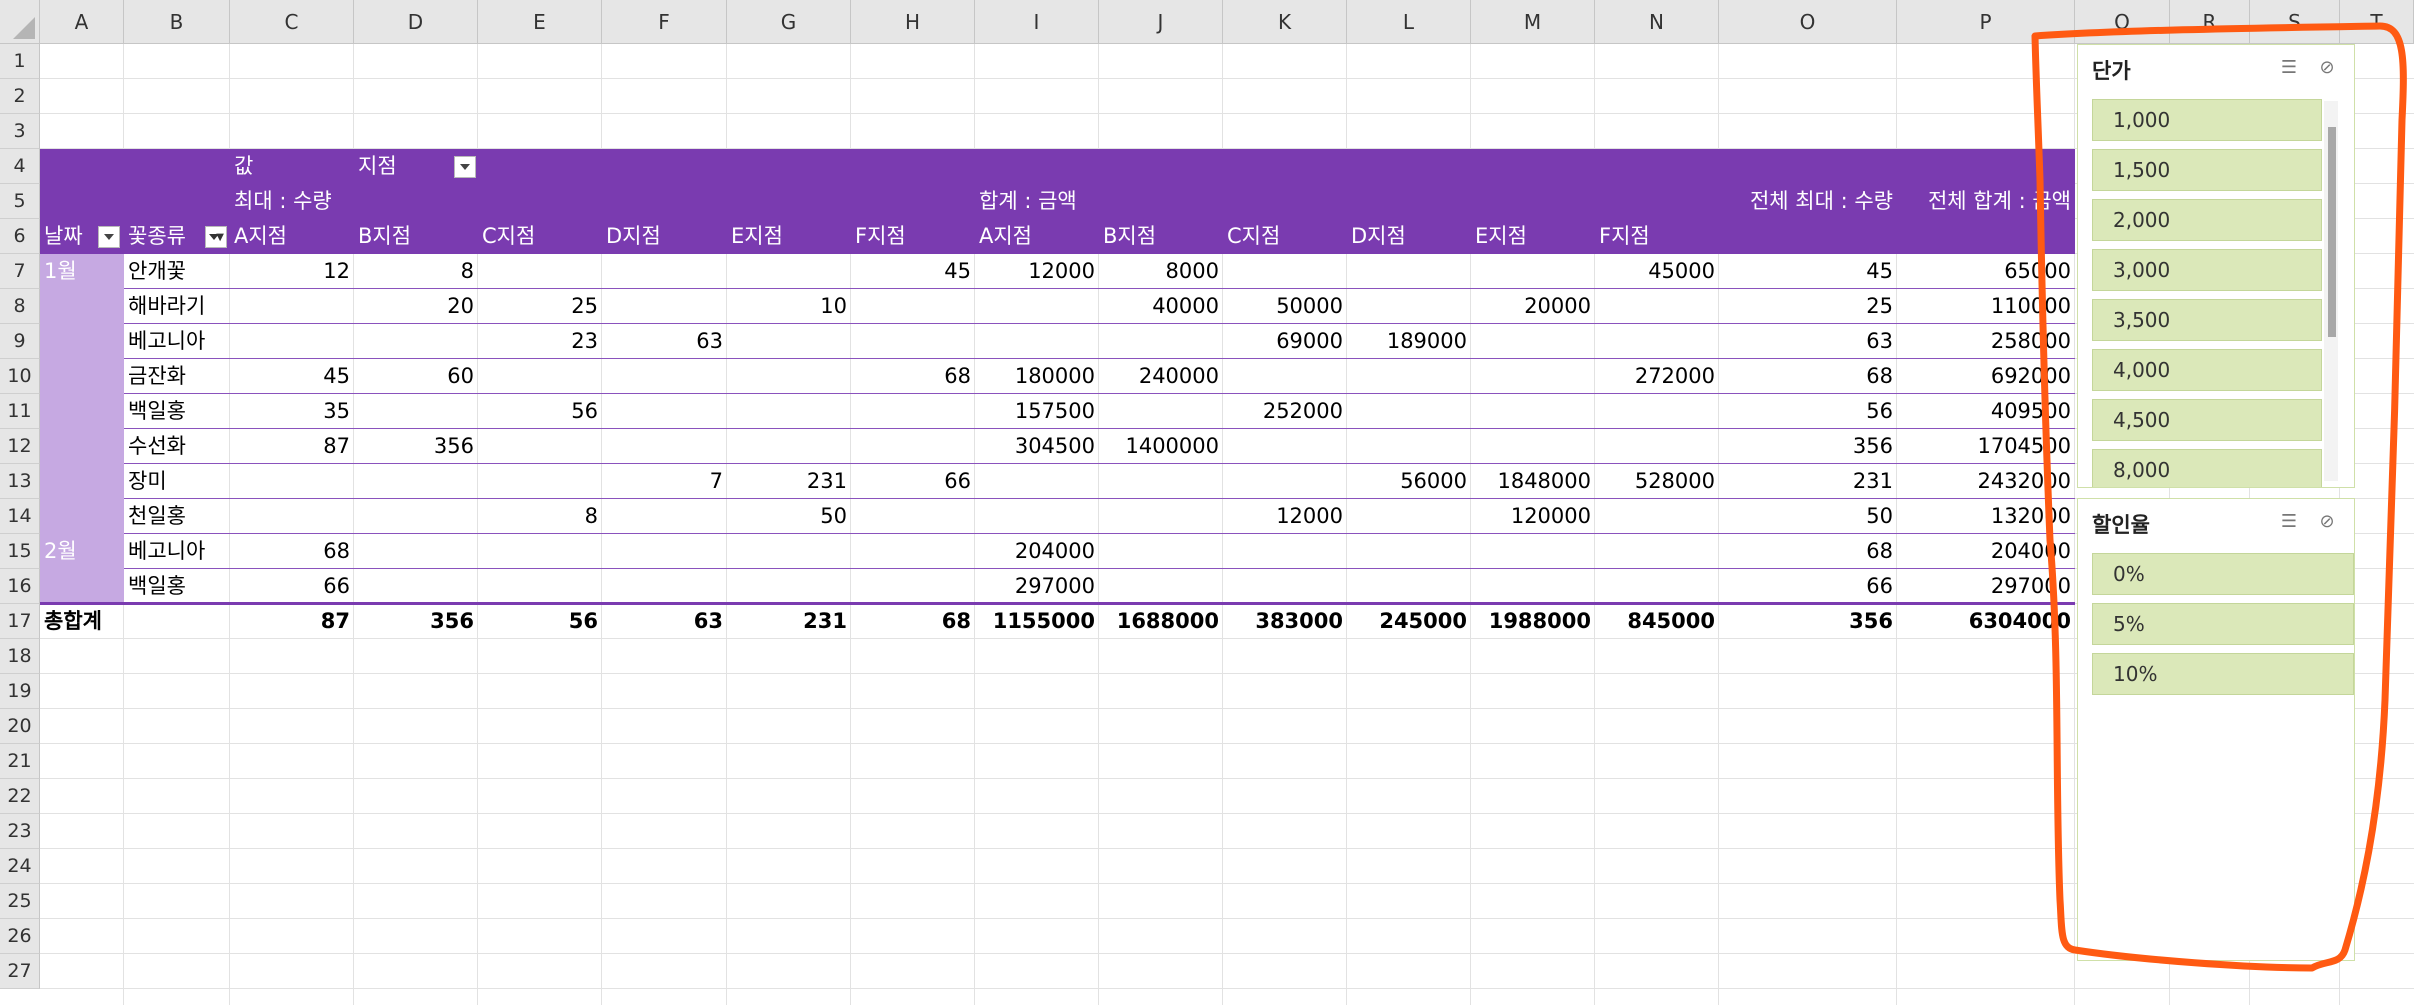  I want to click on column-header-O: O, so click(1808, 22).